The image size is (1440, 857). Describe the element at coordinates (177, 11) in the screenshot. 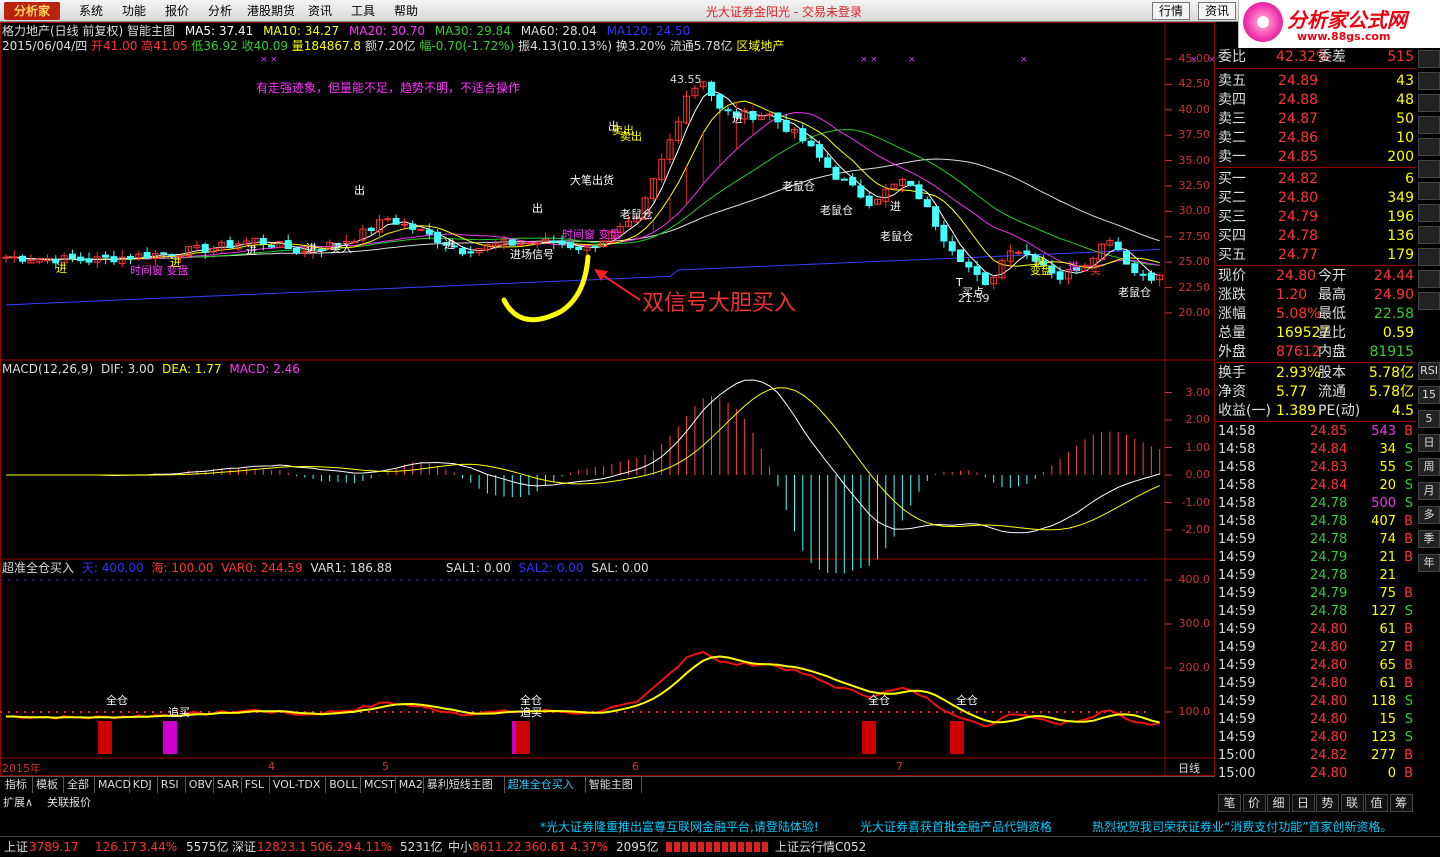

I see `menu-quote: 报价` at that location.